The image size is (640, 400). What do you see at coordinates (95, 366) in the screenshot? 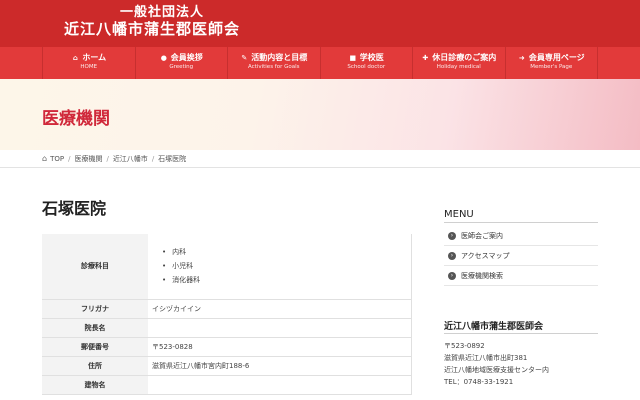
I see `row-label: 住所` at bounding box center [95, 366].